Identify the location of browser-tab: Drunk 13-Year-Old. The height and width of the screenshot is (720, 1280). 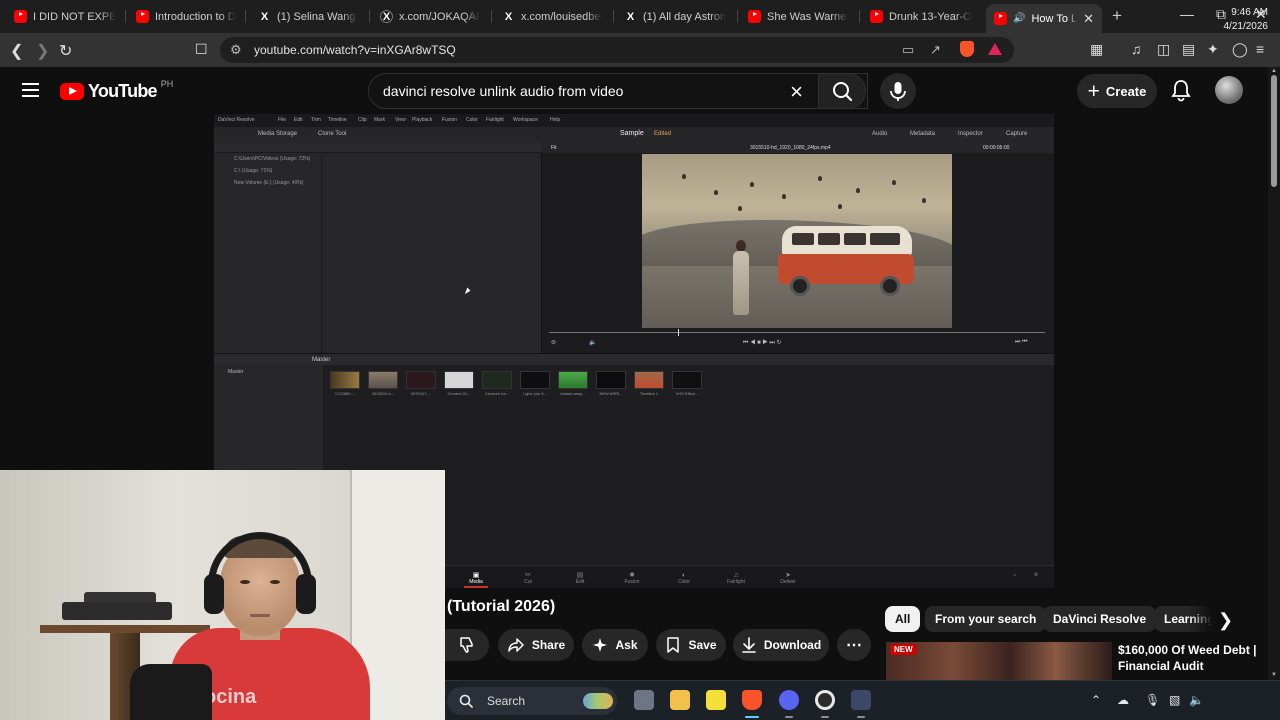
(921, 16).